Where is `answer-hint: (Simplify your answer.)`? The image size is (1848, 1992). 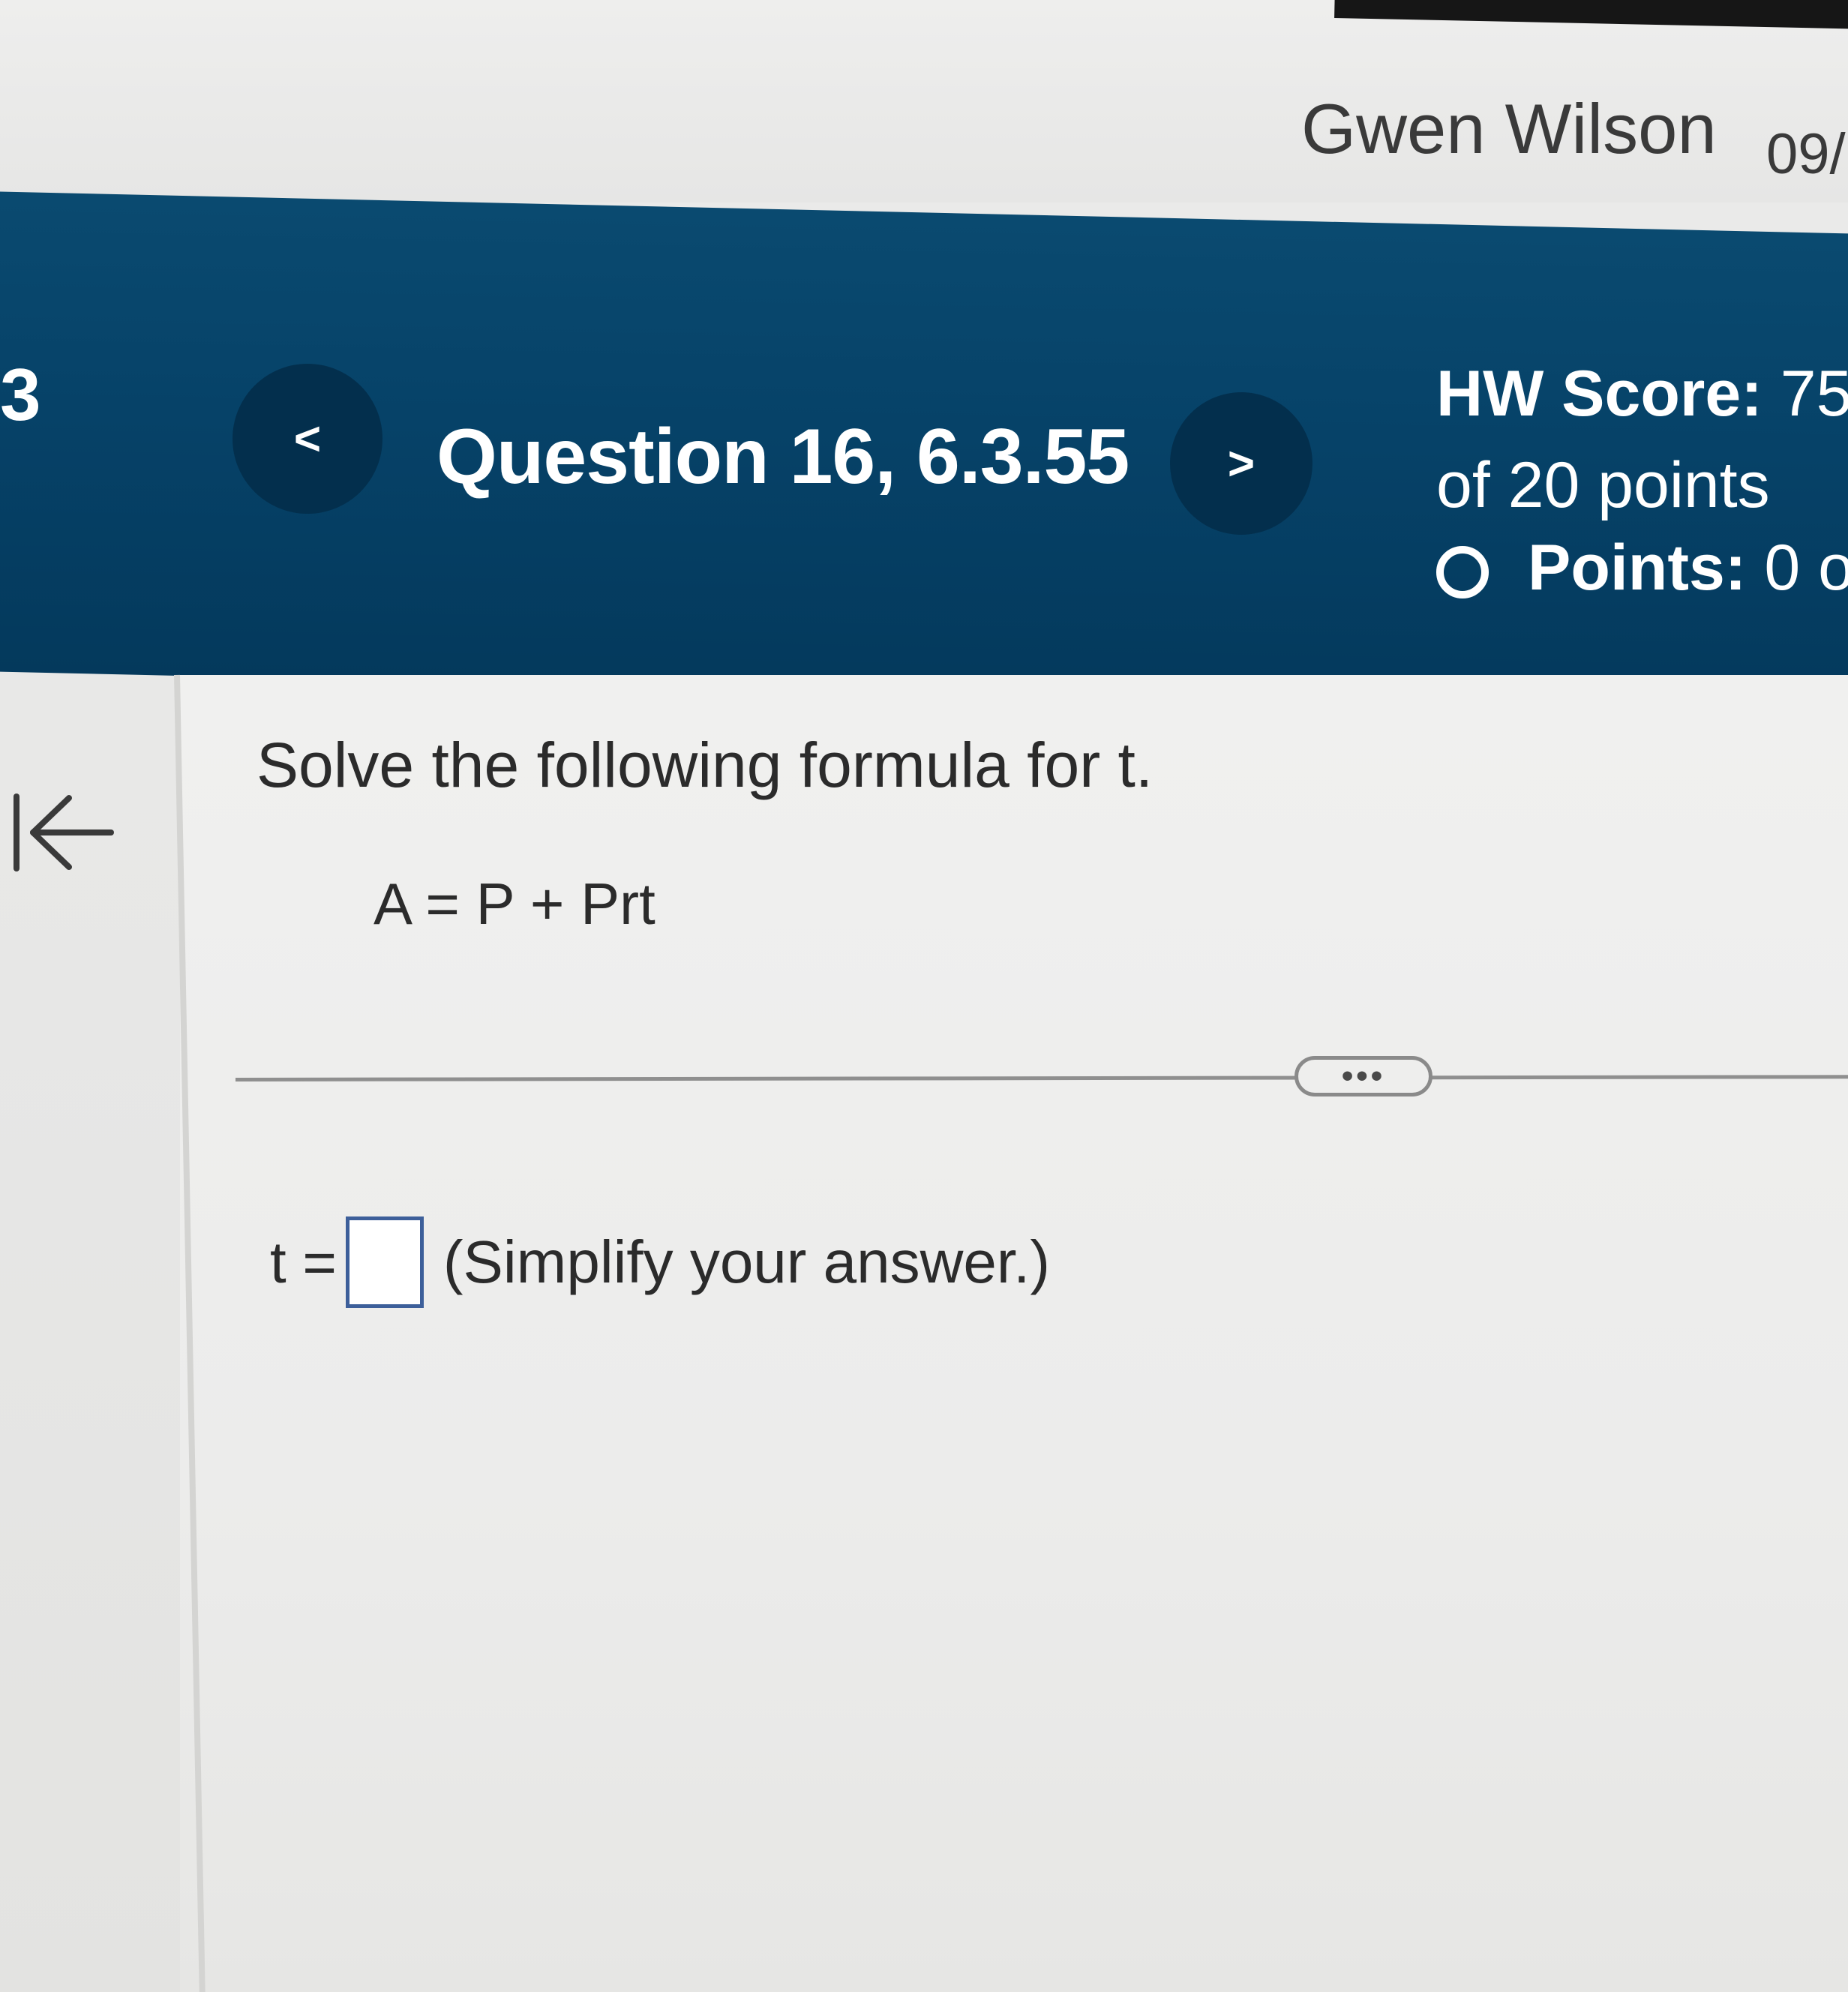 answer-hint: (Simplify your answer.) is located at coordinates (746, 1261).